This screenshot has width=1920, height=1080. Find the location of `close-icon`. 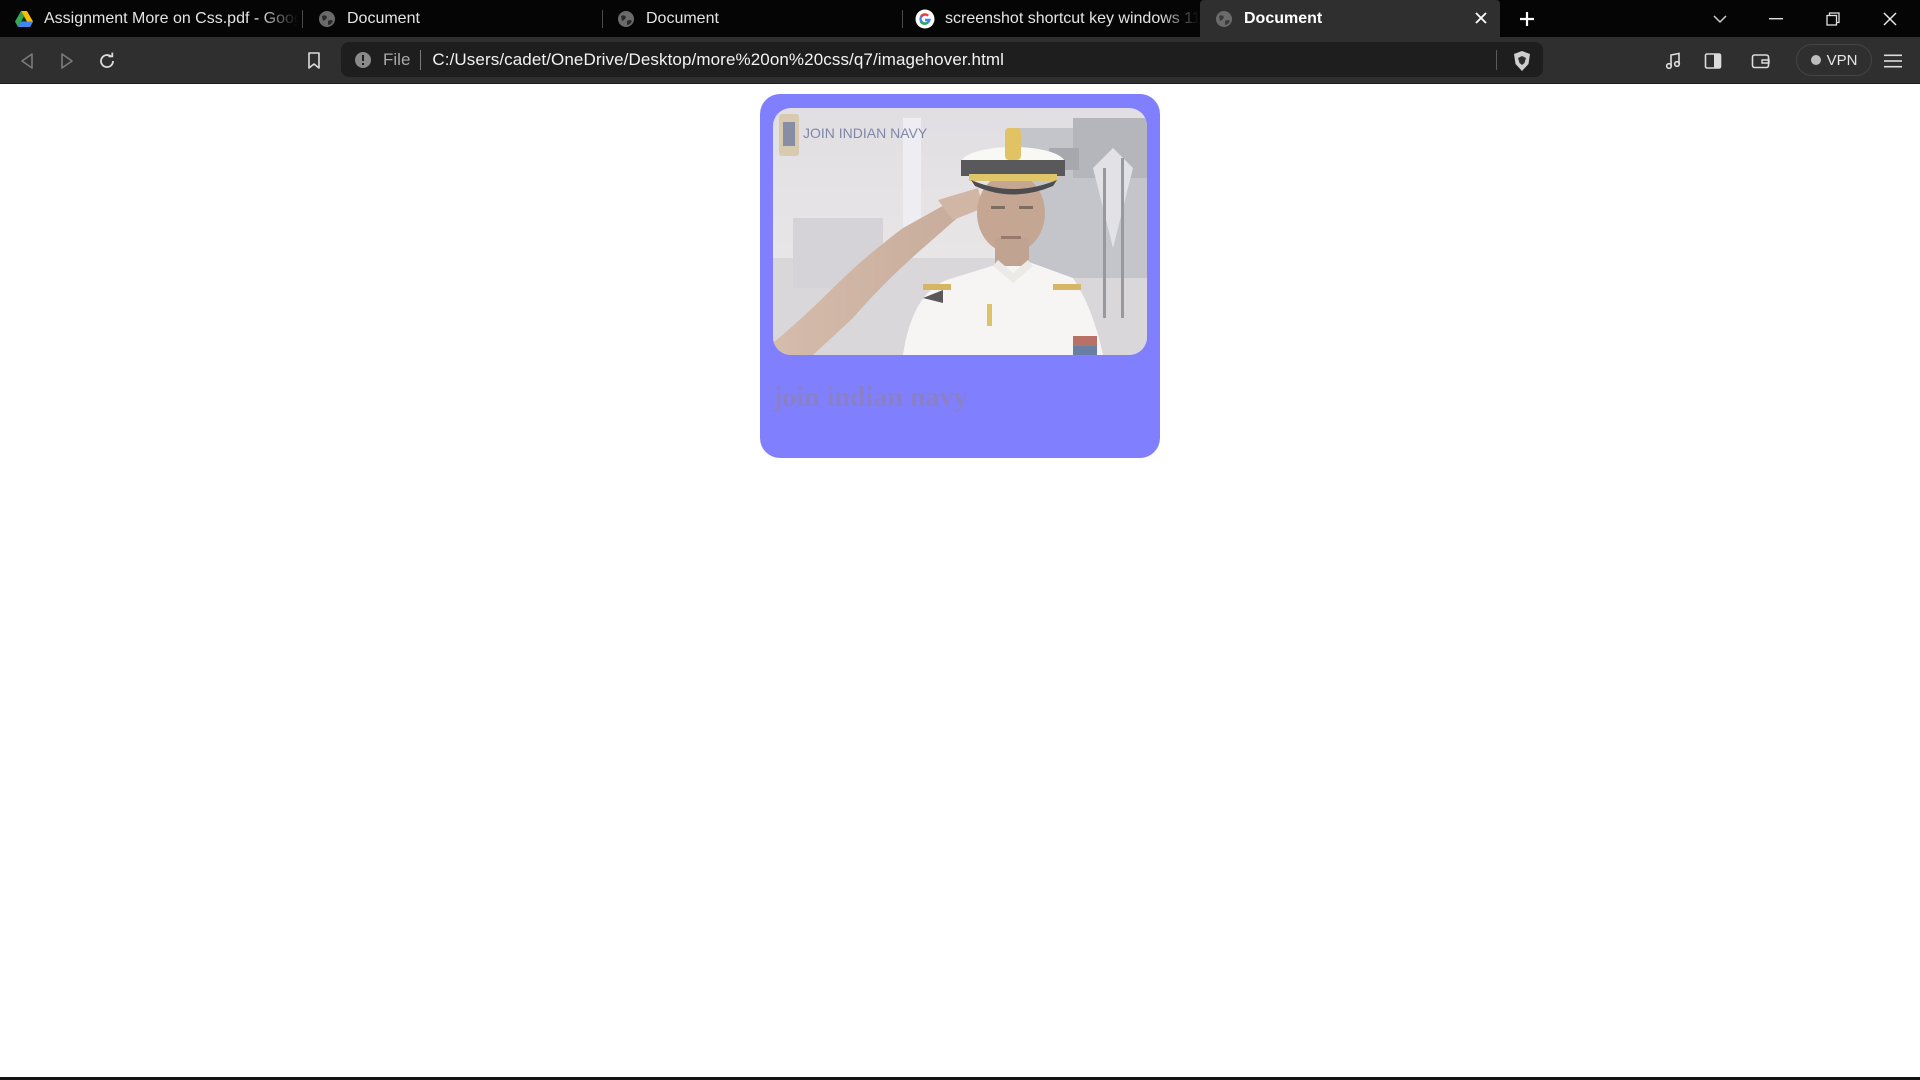

close-icon is located at coordinates (1481, 18).